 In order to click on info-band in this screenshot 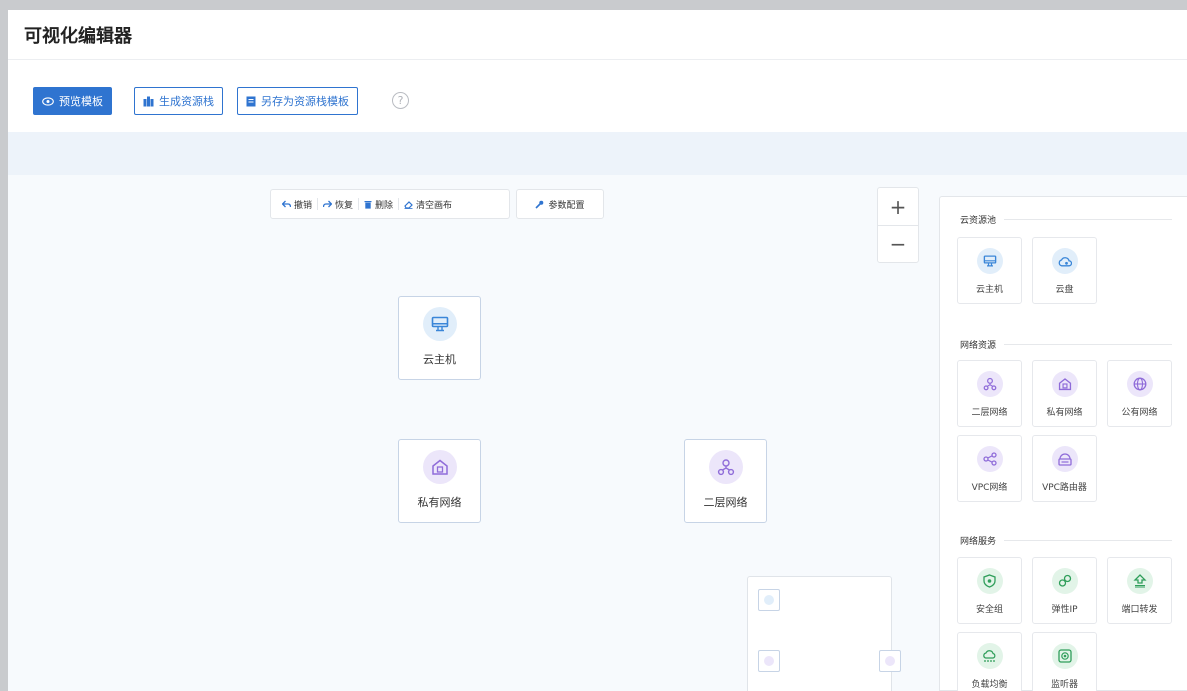, I will do `click(597, 153)`.